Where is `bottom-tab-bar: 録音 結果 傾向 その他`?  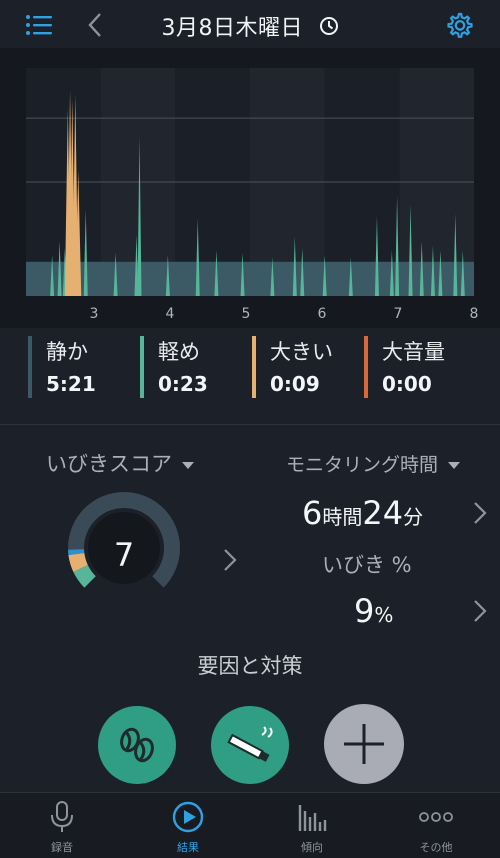
bottom-tab-bar: 録音 結果 傾向 その他 is located at coordinates (250, 825).